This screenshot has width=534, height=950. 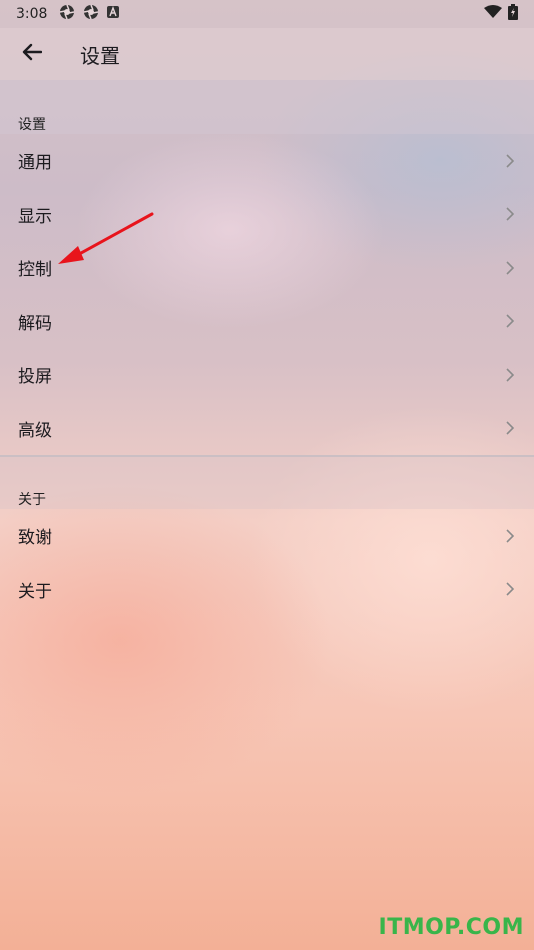 I want to click on settings-item-advanced: 高级, so click(x=267, y=429).